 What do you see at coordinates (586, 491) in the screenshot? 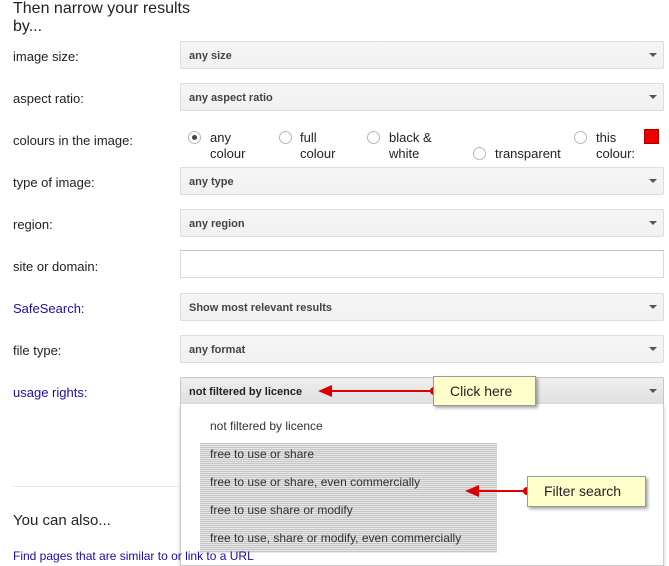
I see `filter-search-callout: Filter search` at bounding box center [586, 491].